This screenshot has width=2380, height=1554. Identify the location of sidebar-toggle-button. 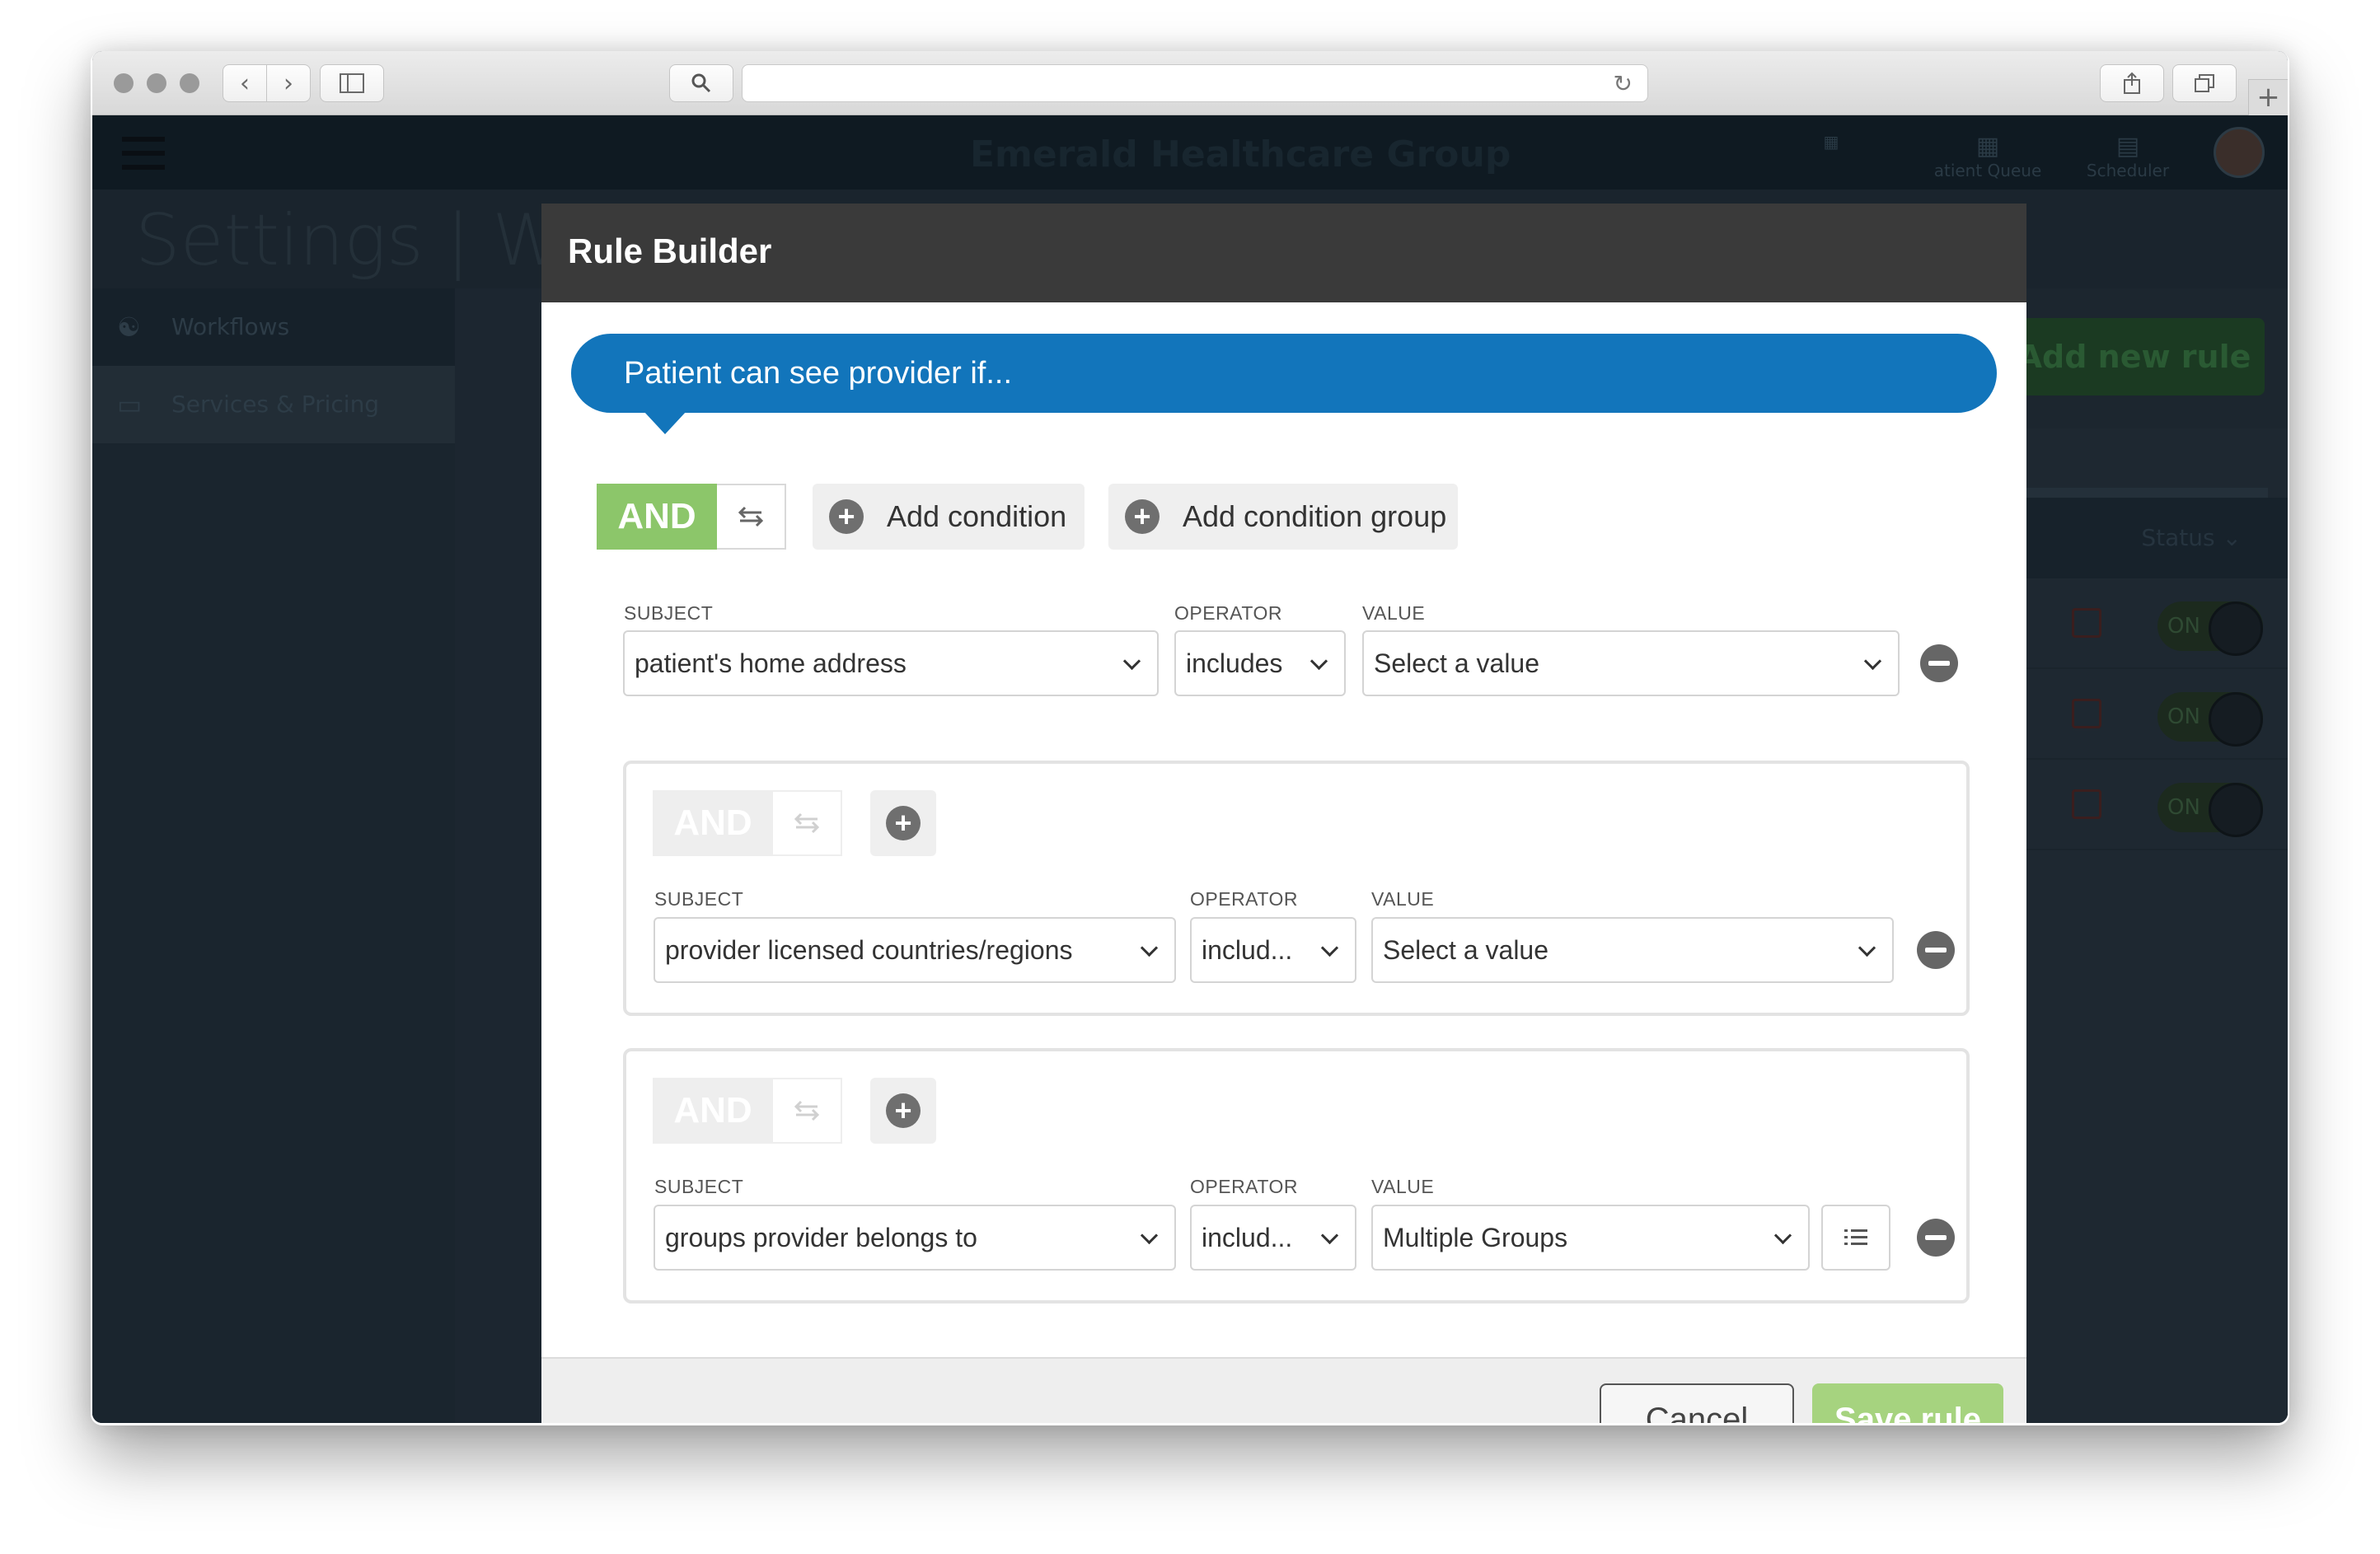
(352, 83).